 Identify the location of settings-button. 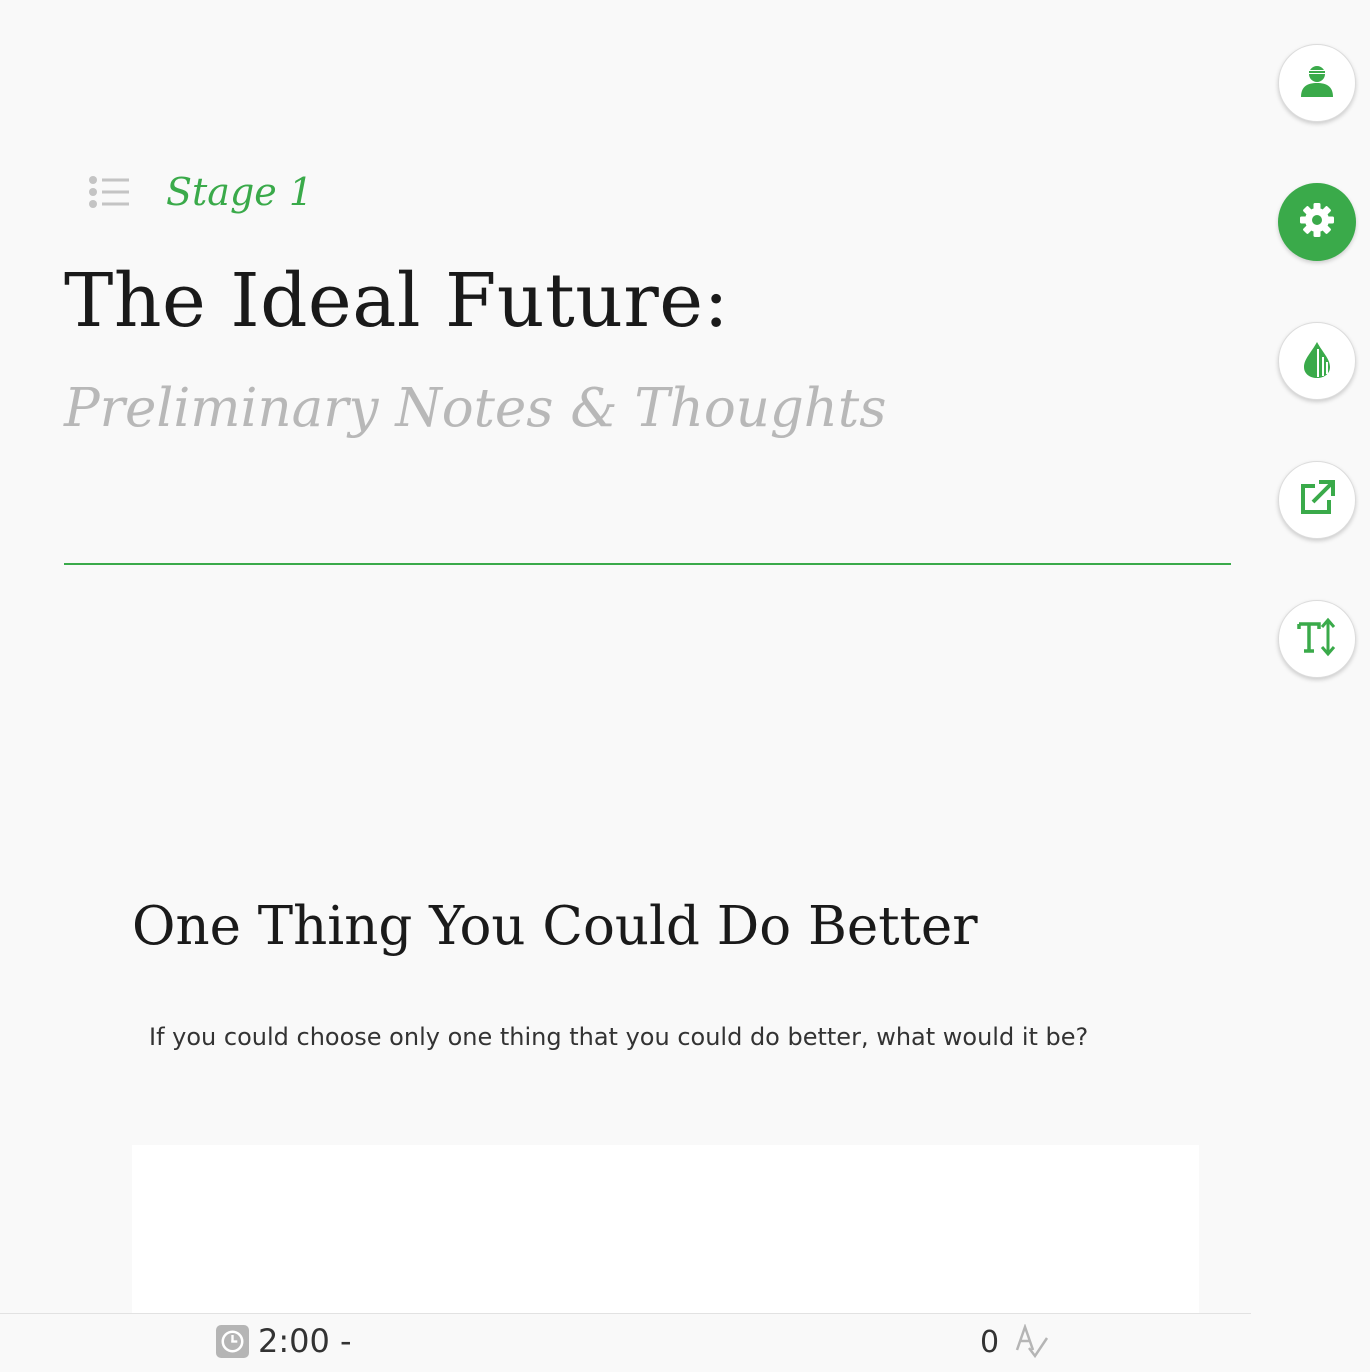
(1317, 222).